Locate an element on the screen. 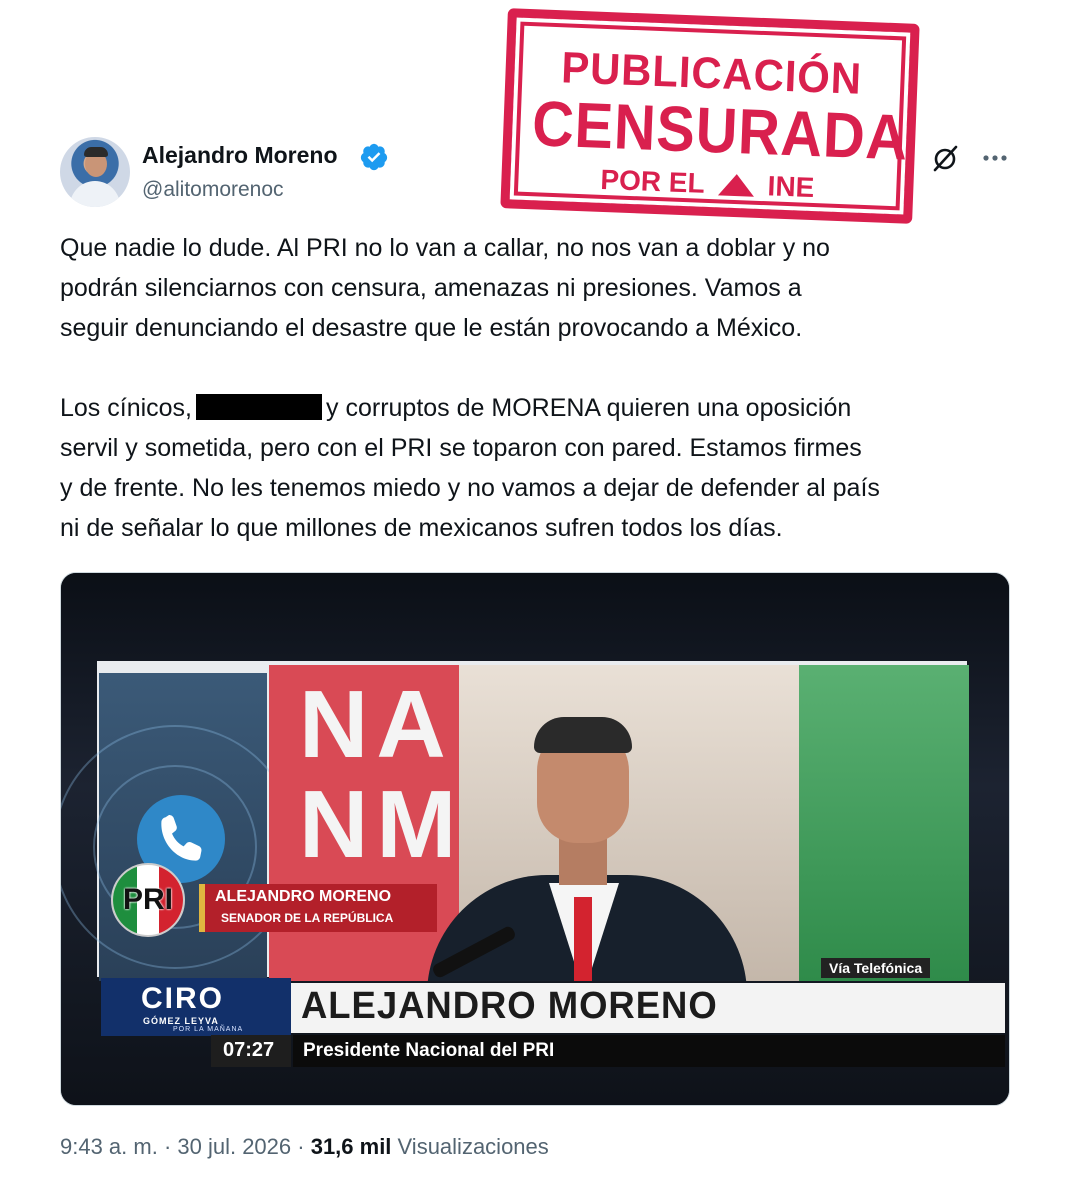  photo-backdrop-right is located at coordinates (884, 823).